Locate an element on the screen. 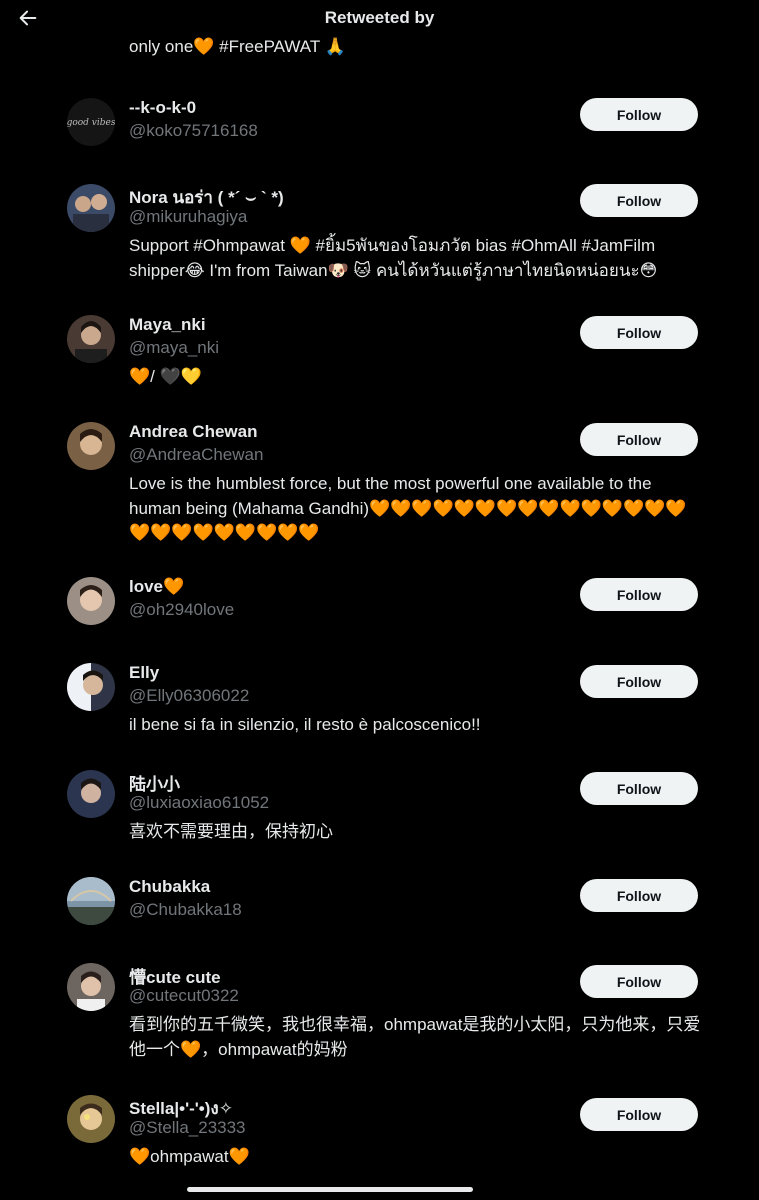  user-name: love🧡 is located at coordinates (156, 587).